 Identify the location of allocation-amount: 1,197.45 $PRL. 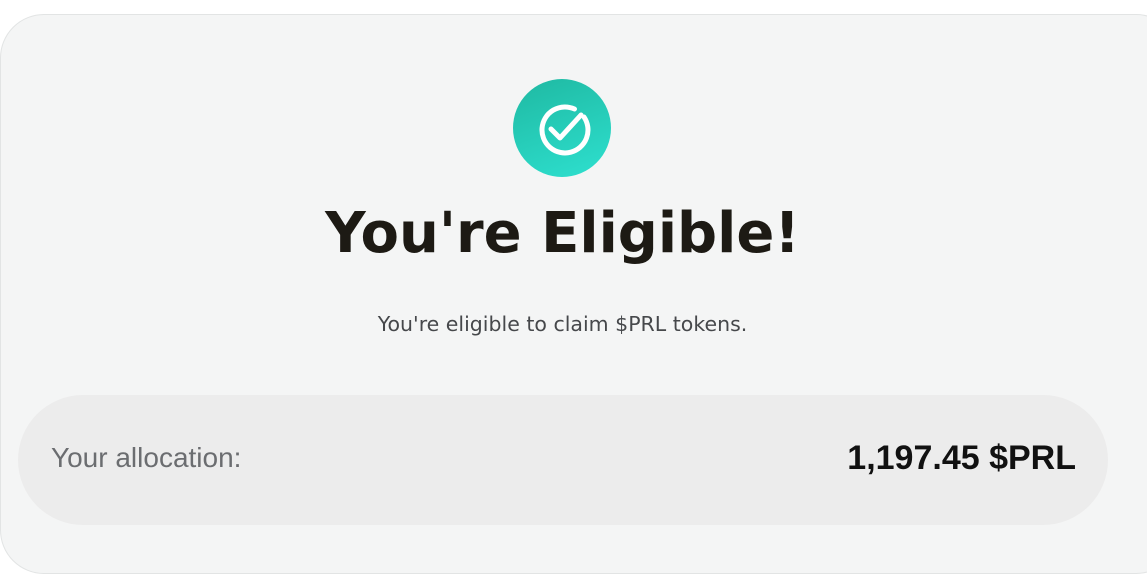
(961, 458).